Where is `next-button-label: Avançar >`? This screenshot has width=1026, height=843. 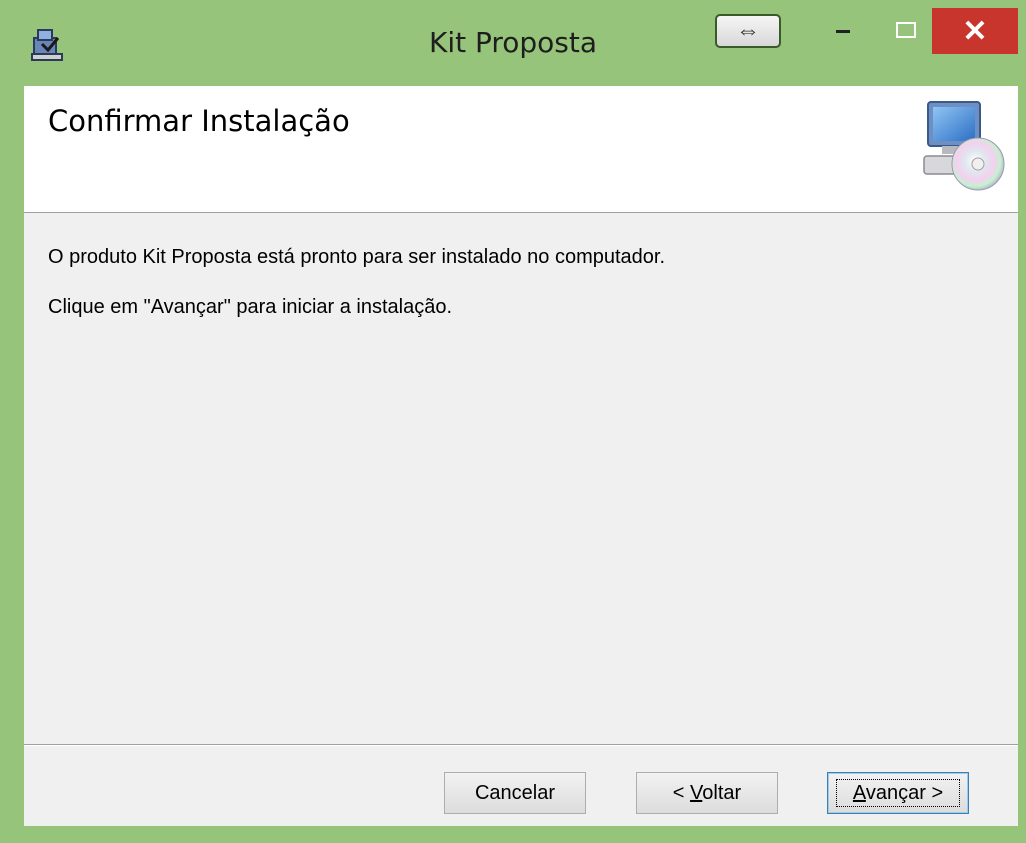
next-button-label: Avançar > is located at coordinates (898, 793).